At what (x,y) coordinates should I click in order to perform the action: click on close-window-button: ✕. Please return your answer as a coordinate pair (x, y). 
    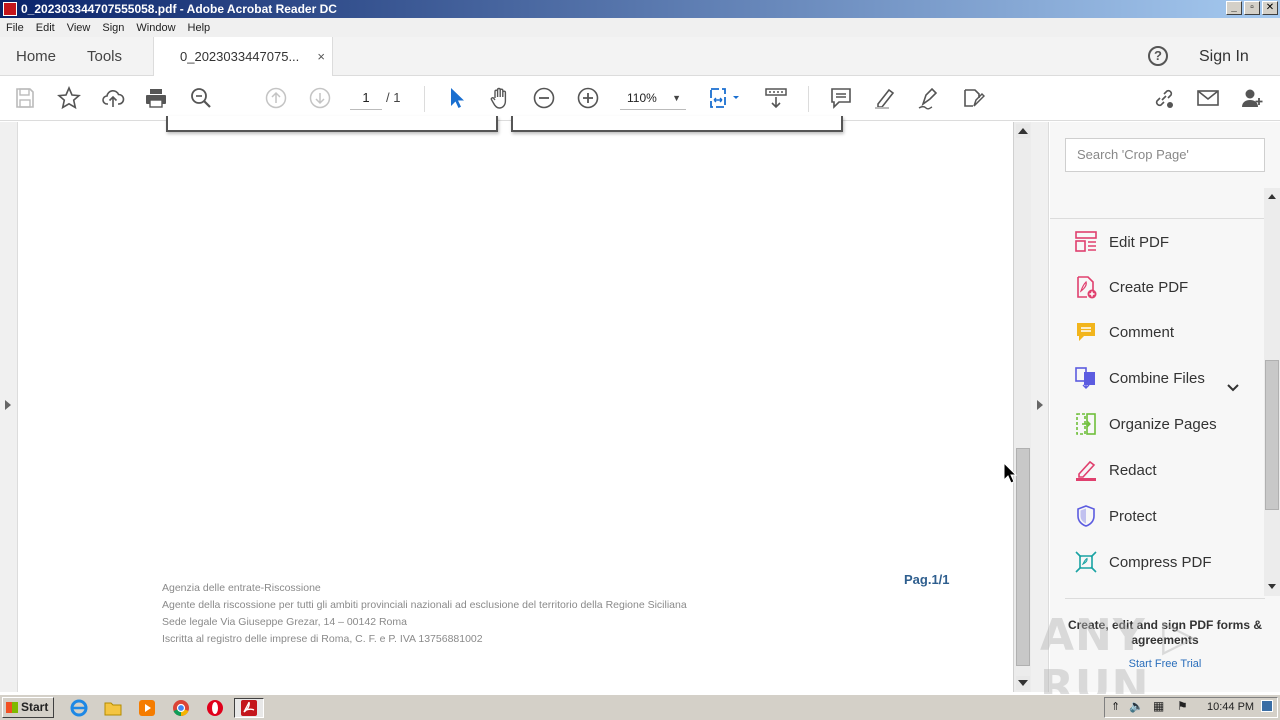
    Looking at the image, I should click on (1270, 8).